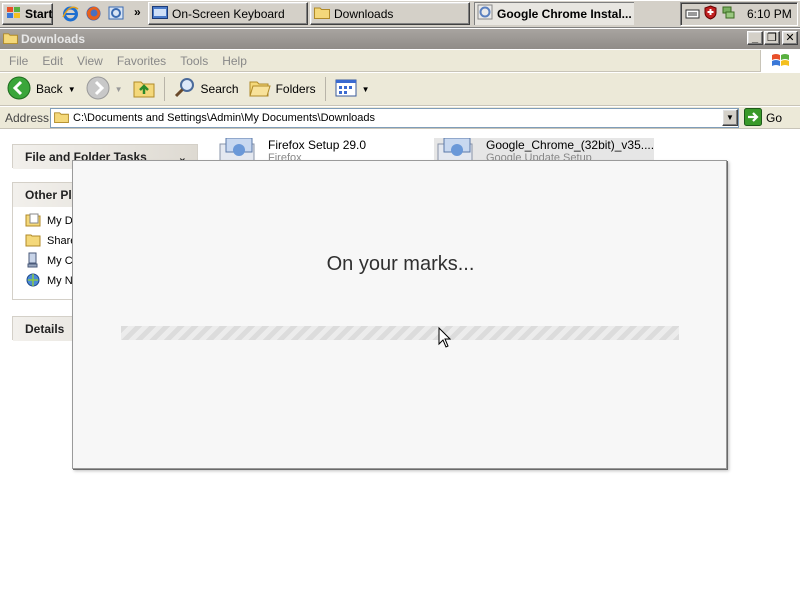 The width and height of the screenshot is (800, 600). What do you see at coordinates (70, 14) in the screenshot?
I see `ie-icon` at bounding box center [70, 14].